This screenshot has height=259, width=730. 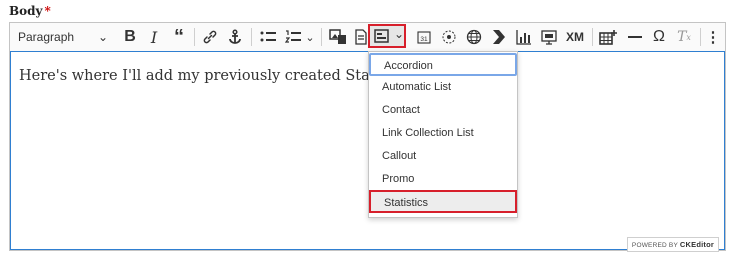 I want to click on dropdown-item-automatic-list: Automatic List, so click(x=443, y=87).